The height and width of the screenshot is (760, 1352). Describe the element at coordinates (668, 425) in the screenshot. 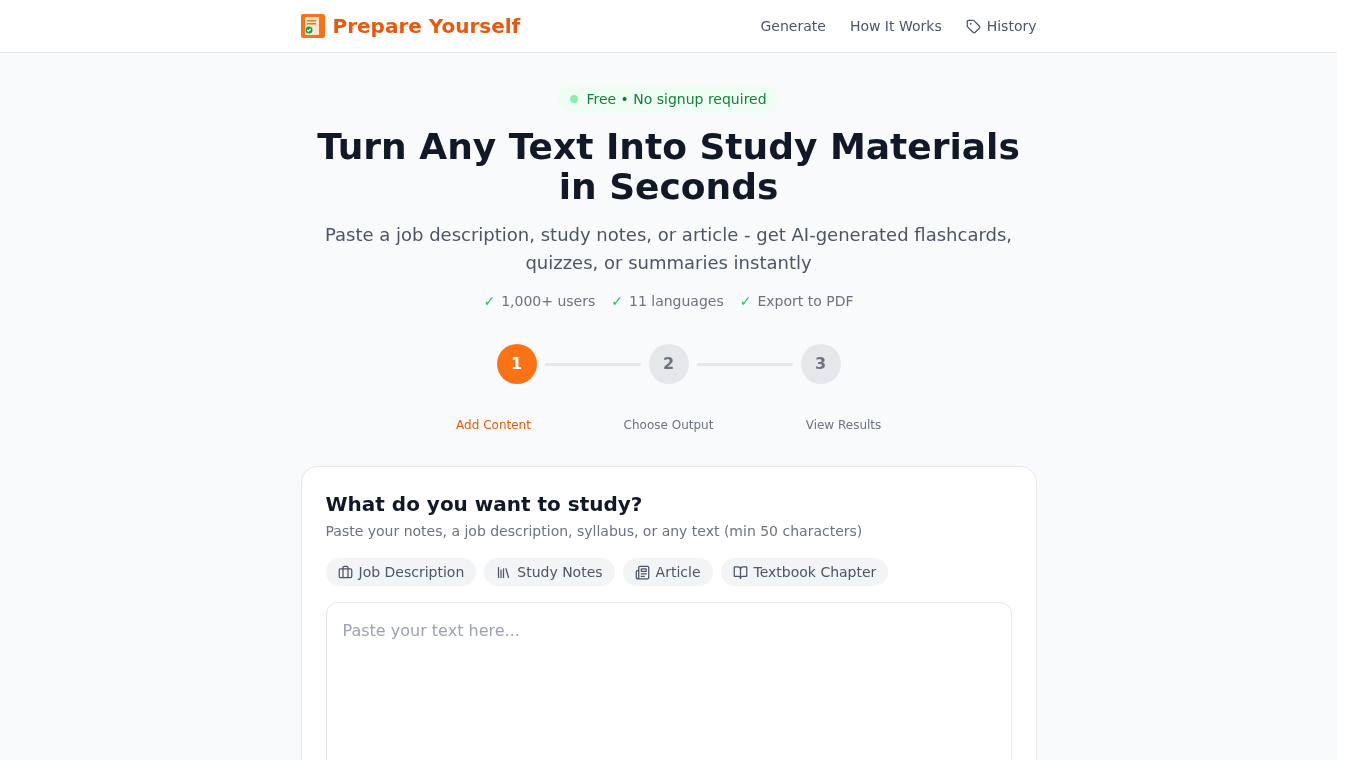

I see `step-label: Choose Output` at that location.